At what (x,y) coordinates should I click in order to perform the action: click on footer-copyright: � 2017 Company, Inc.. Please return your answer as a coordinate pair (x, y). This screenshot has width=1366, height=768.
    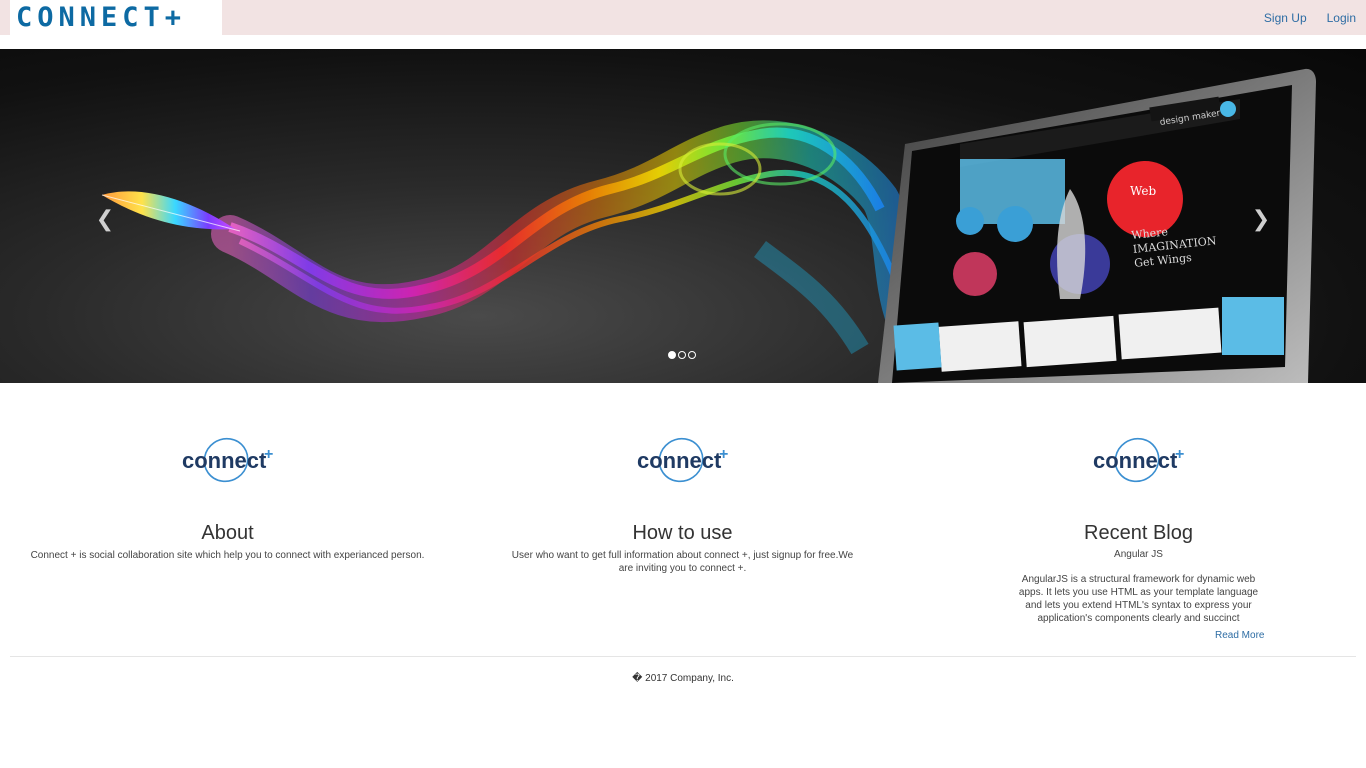
    Looking at the image, I should click on (683, 678).